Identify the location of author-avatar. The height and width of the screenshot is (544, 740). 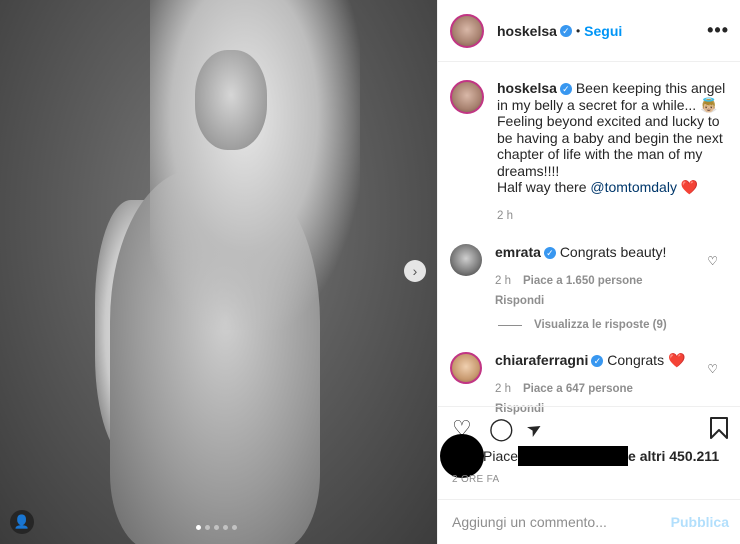
(467, 30).